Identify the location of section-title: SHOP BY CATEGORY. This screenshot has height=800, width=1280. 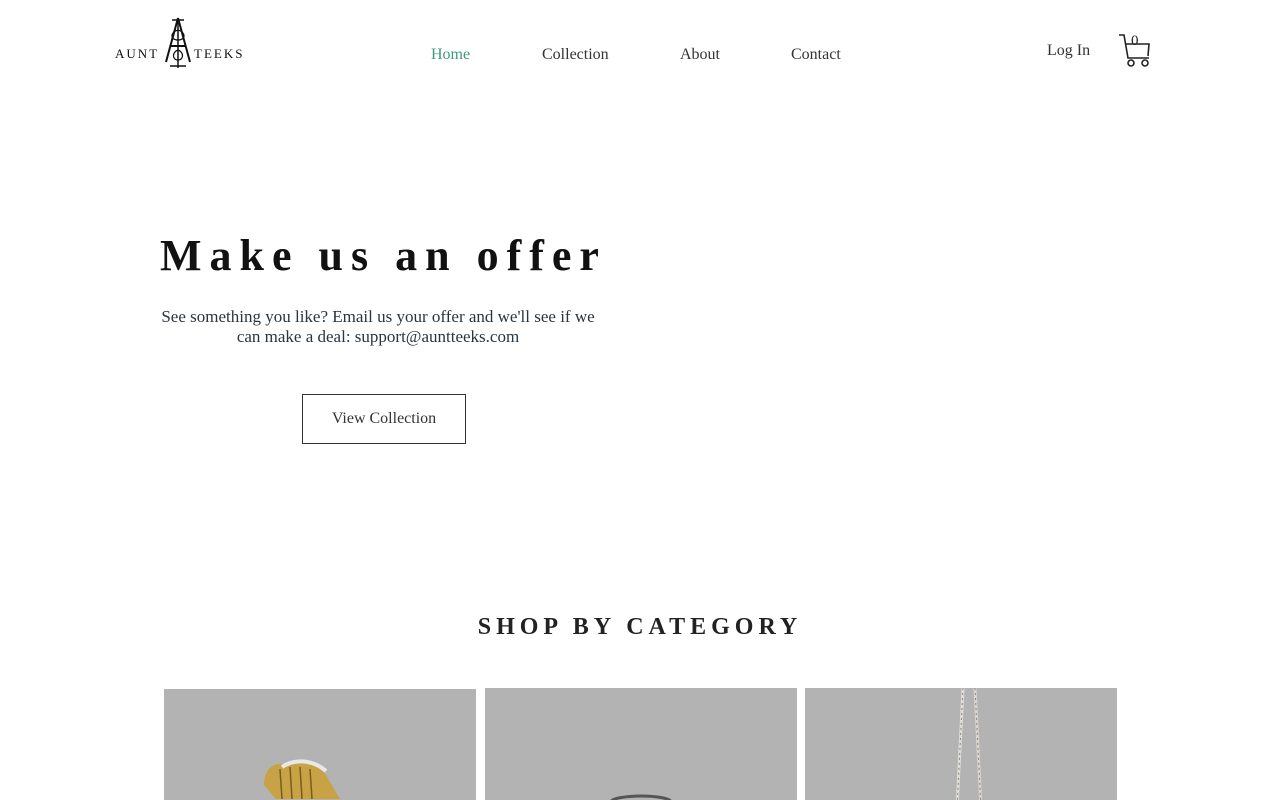
(640, 627).